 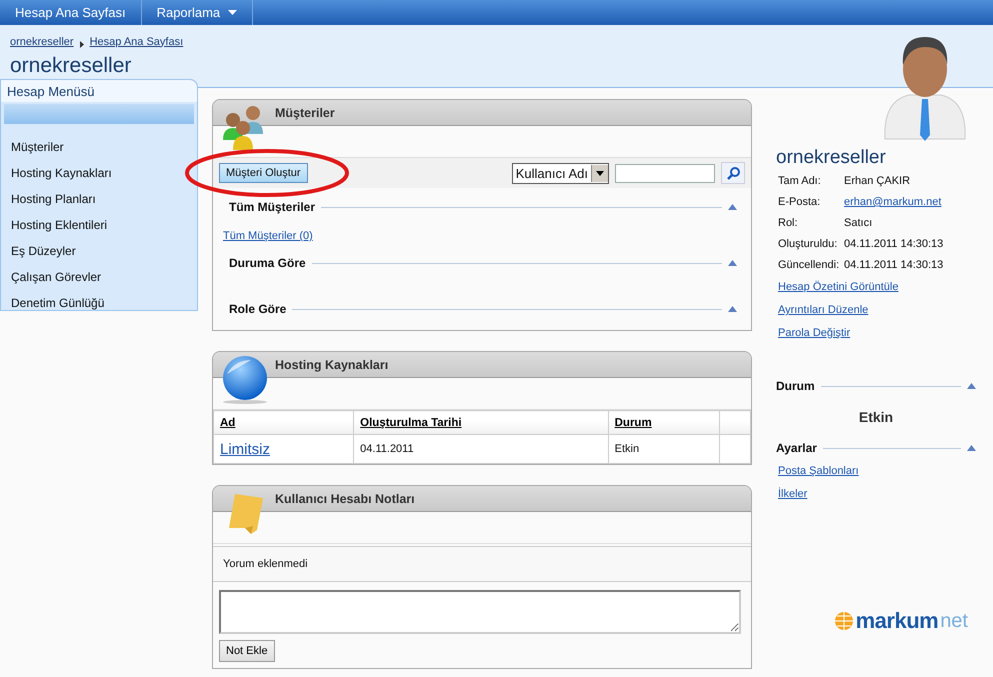 I want to click on customer-link: Tüm Müşteriler (0), so click(x=268, y=236).